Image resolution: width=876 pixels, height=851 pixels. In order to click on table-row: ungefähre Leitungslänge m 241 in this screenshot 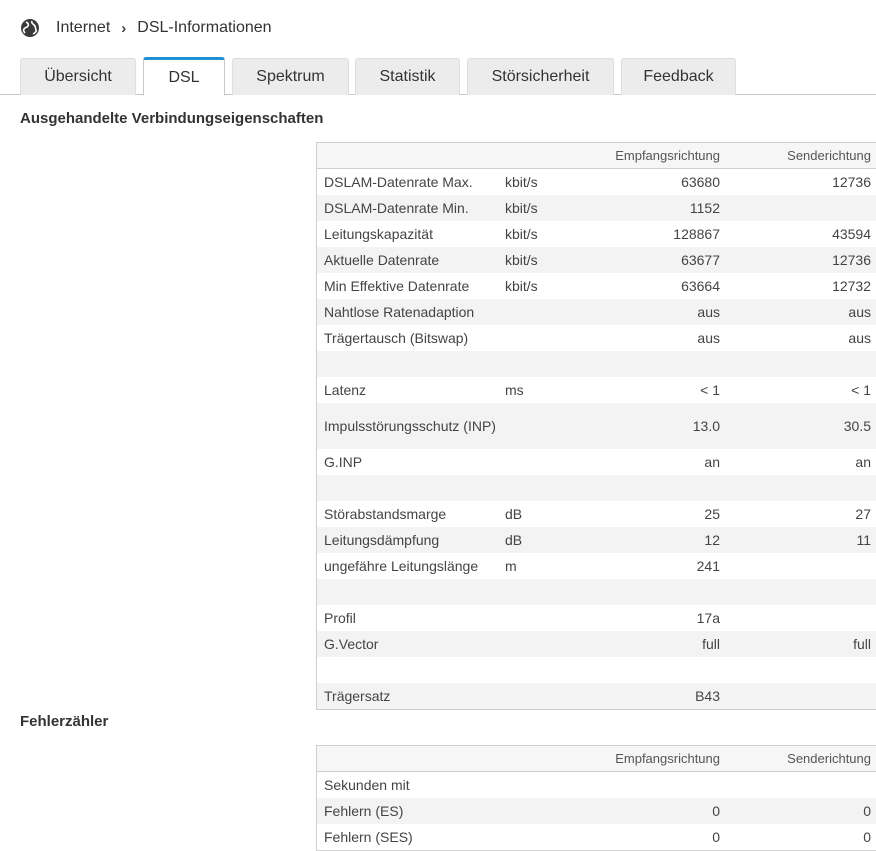, I will do `click(596, 566)`.